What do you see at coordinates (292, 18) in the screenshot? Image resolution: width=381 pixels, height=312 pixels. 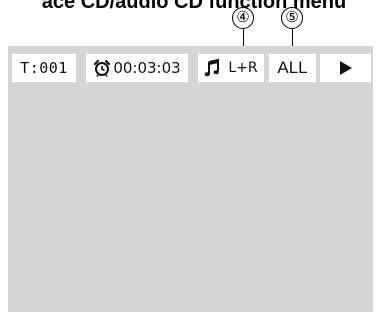 I see `callout-5: ⑤` at bounding box center [292, 18].